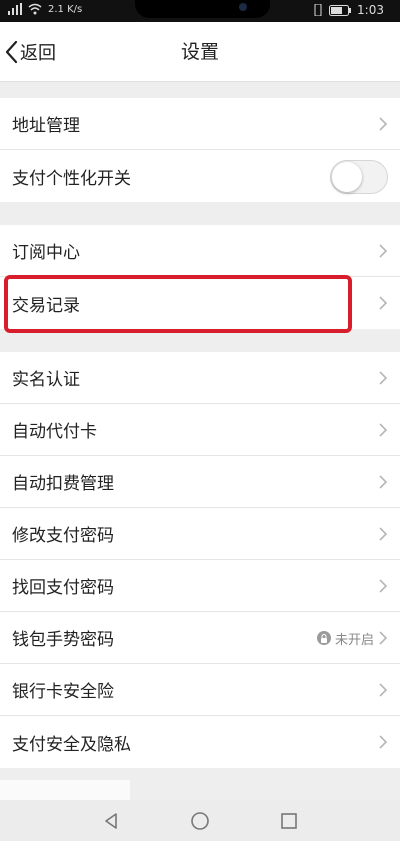  What do you see at coordinates (65, 790) in the screenshot?
I see `bottom-strip` at bounding box center [65, 790].